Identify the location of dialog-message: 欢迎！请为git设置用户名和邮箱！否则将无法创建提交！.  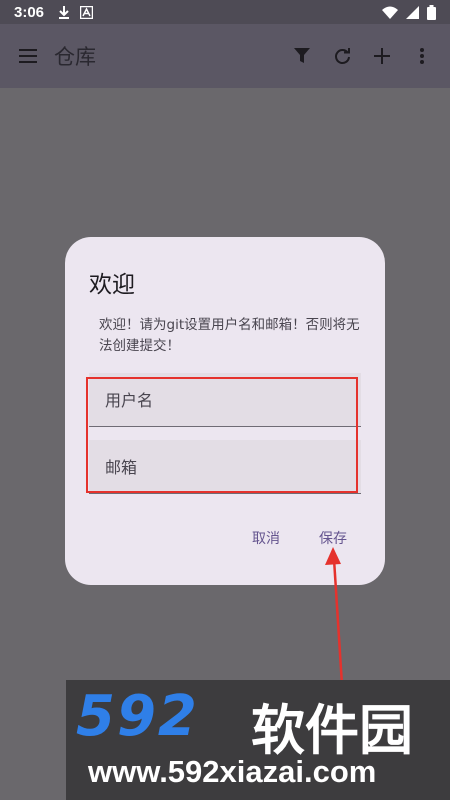
(229, 335).